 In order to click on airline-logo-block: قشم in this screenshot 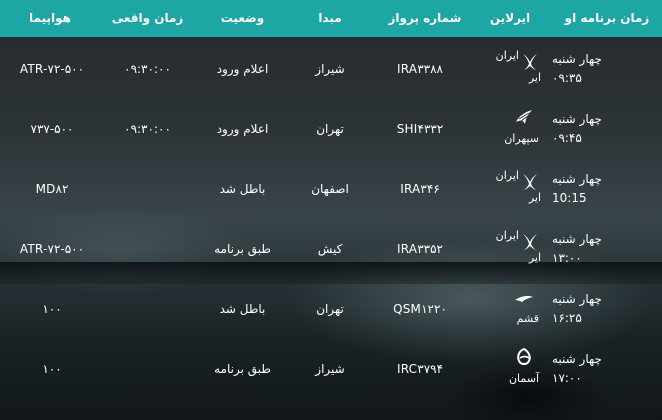, I will do `click(510, 309)`.